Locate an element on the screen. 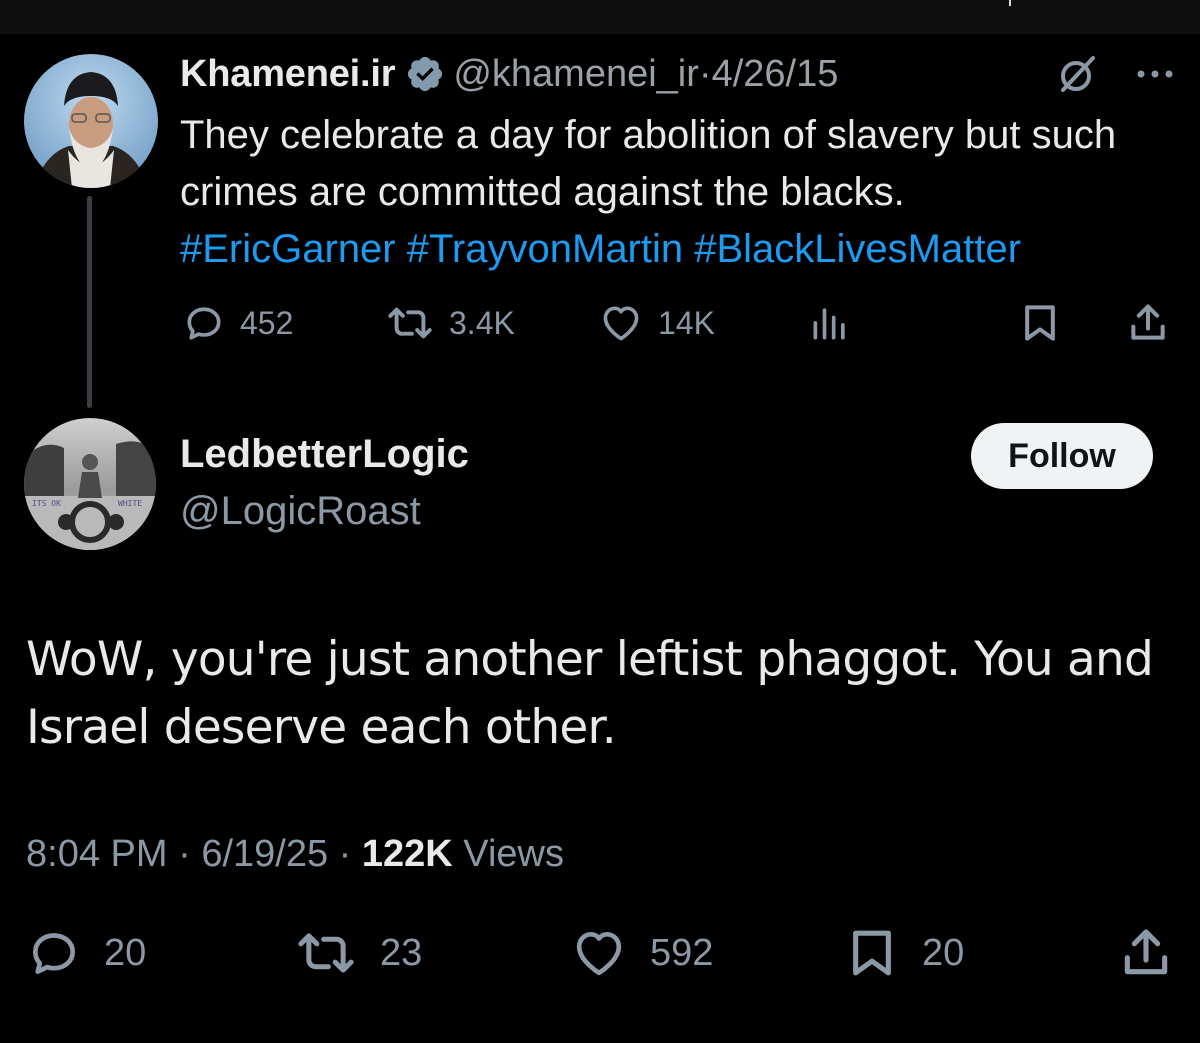 This screenshot has width=1200, height=1043. avatar is located at coordinates (91, 121).